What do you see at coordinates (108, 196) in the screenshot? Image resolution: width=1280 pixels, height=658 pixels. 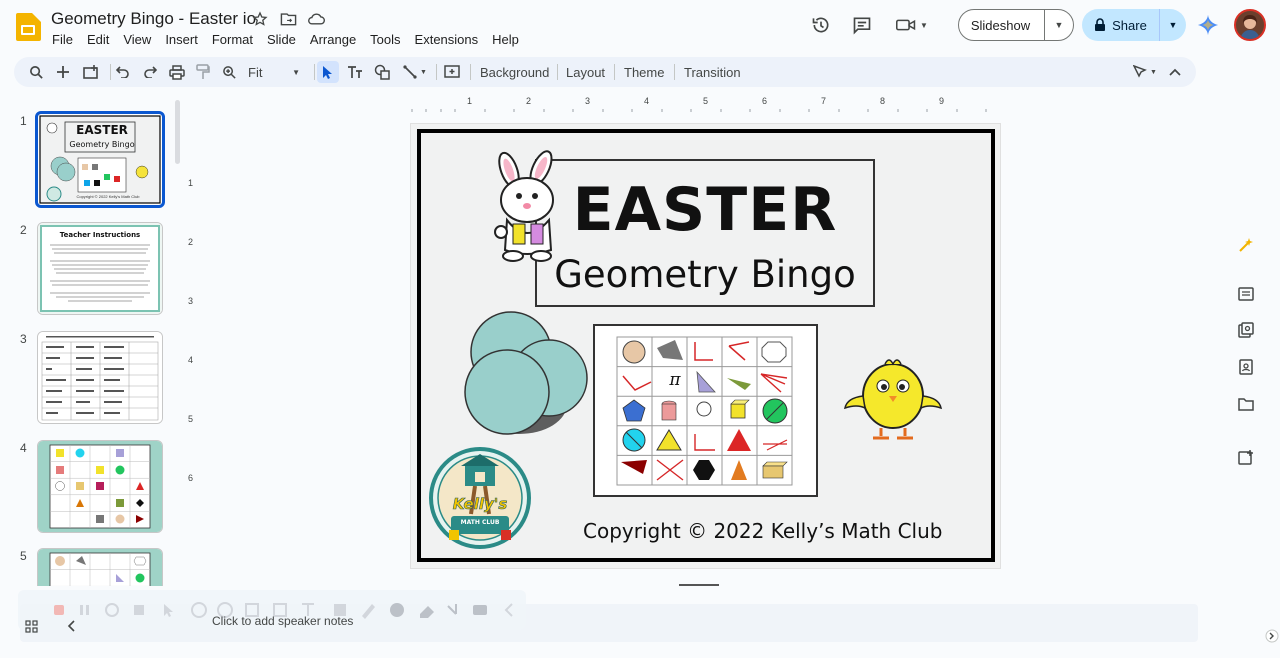 I see `thumb-footer: Copyright © 2022 Kelly's Math Club` at bounding box center [108, 196].